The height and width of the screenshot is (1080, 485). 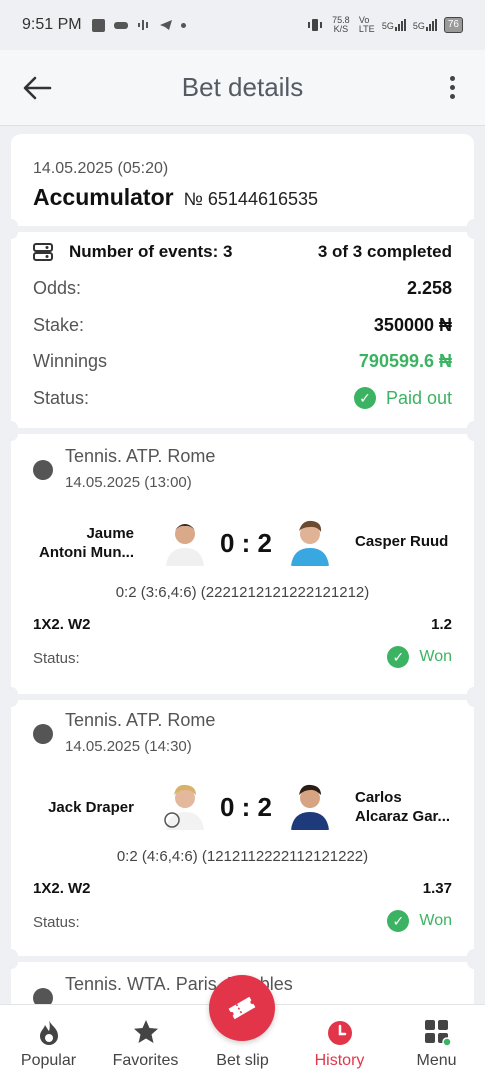 What do you see at coordinates (384, 251) in the screenshot?
I see `completed-count: 3 of 3 completed` at bounding box center [384, 251].